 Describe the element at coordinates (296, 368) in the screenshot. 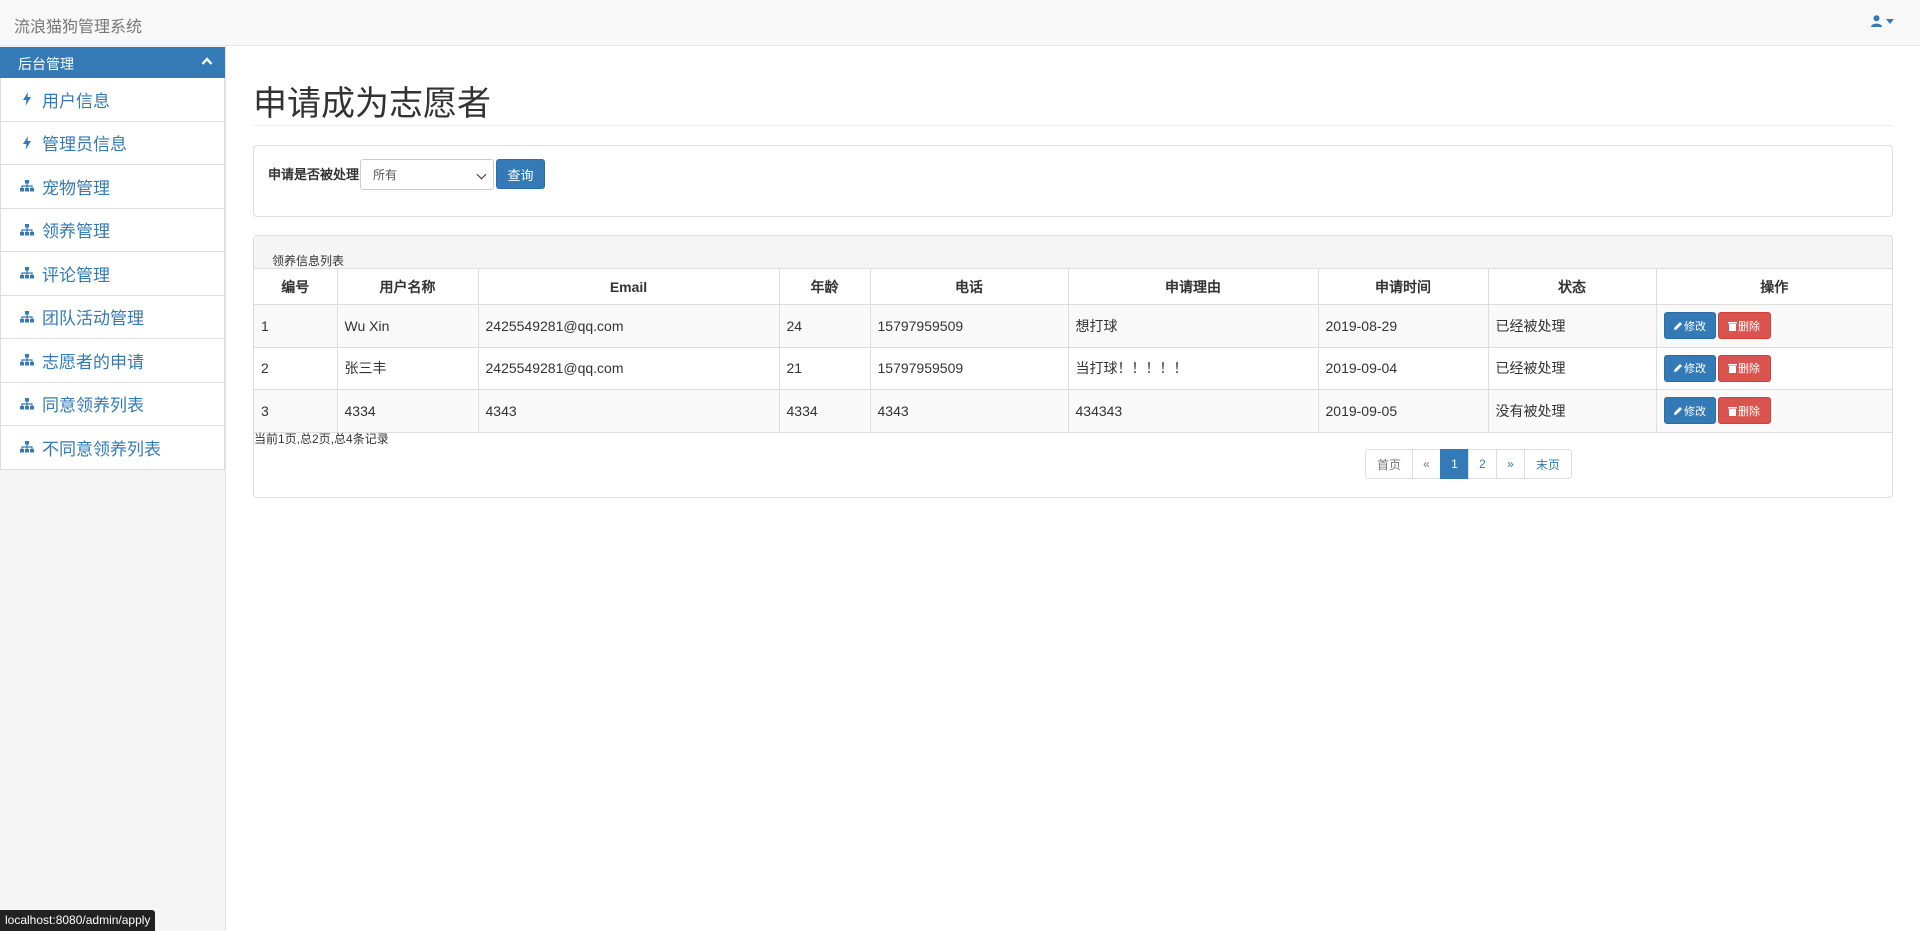

I see `cell-id: 2` at that location.